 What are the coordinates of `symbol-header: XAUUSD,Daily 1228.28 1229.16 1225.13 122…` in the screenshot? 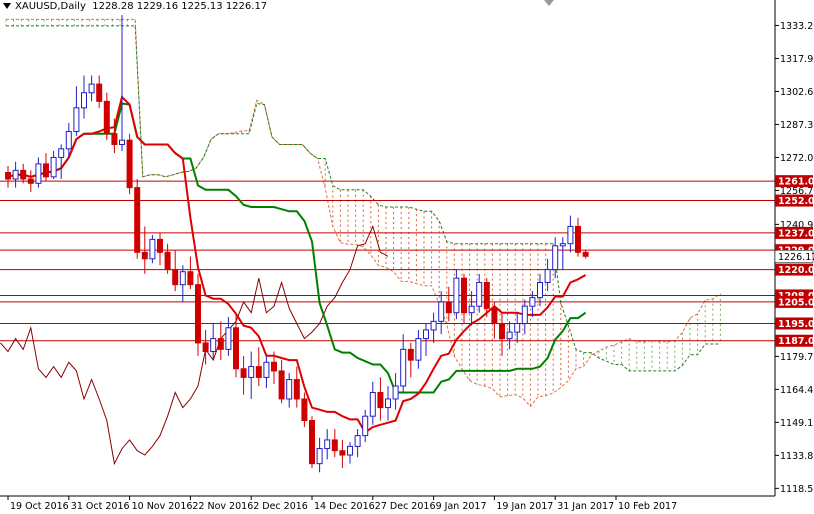 It's located at (135, 6).